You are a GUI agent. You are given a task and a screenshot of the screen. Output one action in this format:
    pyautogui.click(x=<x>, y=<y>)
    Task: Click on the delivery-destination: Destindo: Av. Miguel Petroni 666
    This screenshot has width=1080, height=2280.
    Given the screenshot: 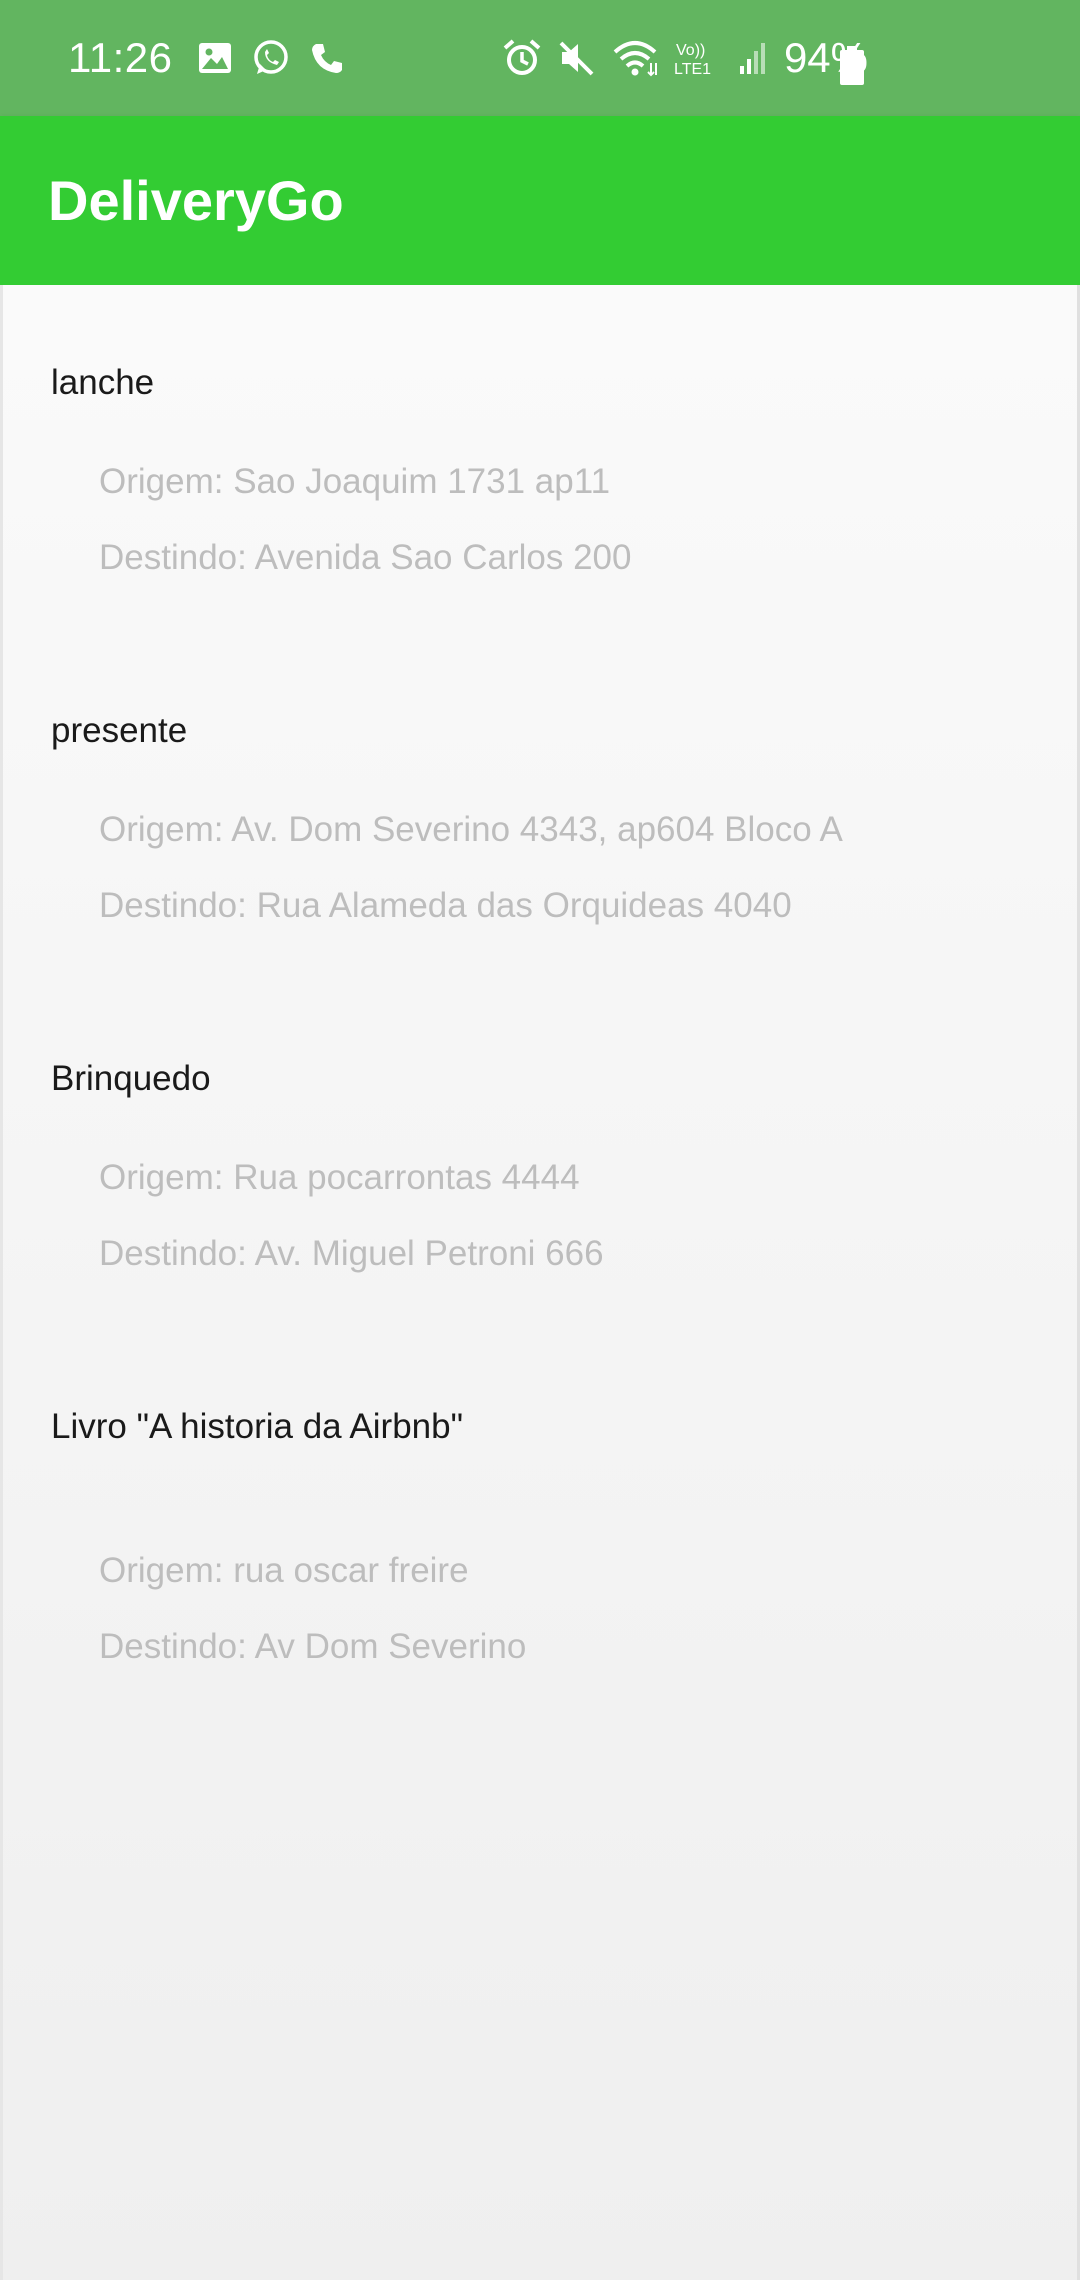 What is the action you would take?
    pyautogui.click(x=351, y=1253)
    